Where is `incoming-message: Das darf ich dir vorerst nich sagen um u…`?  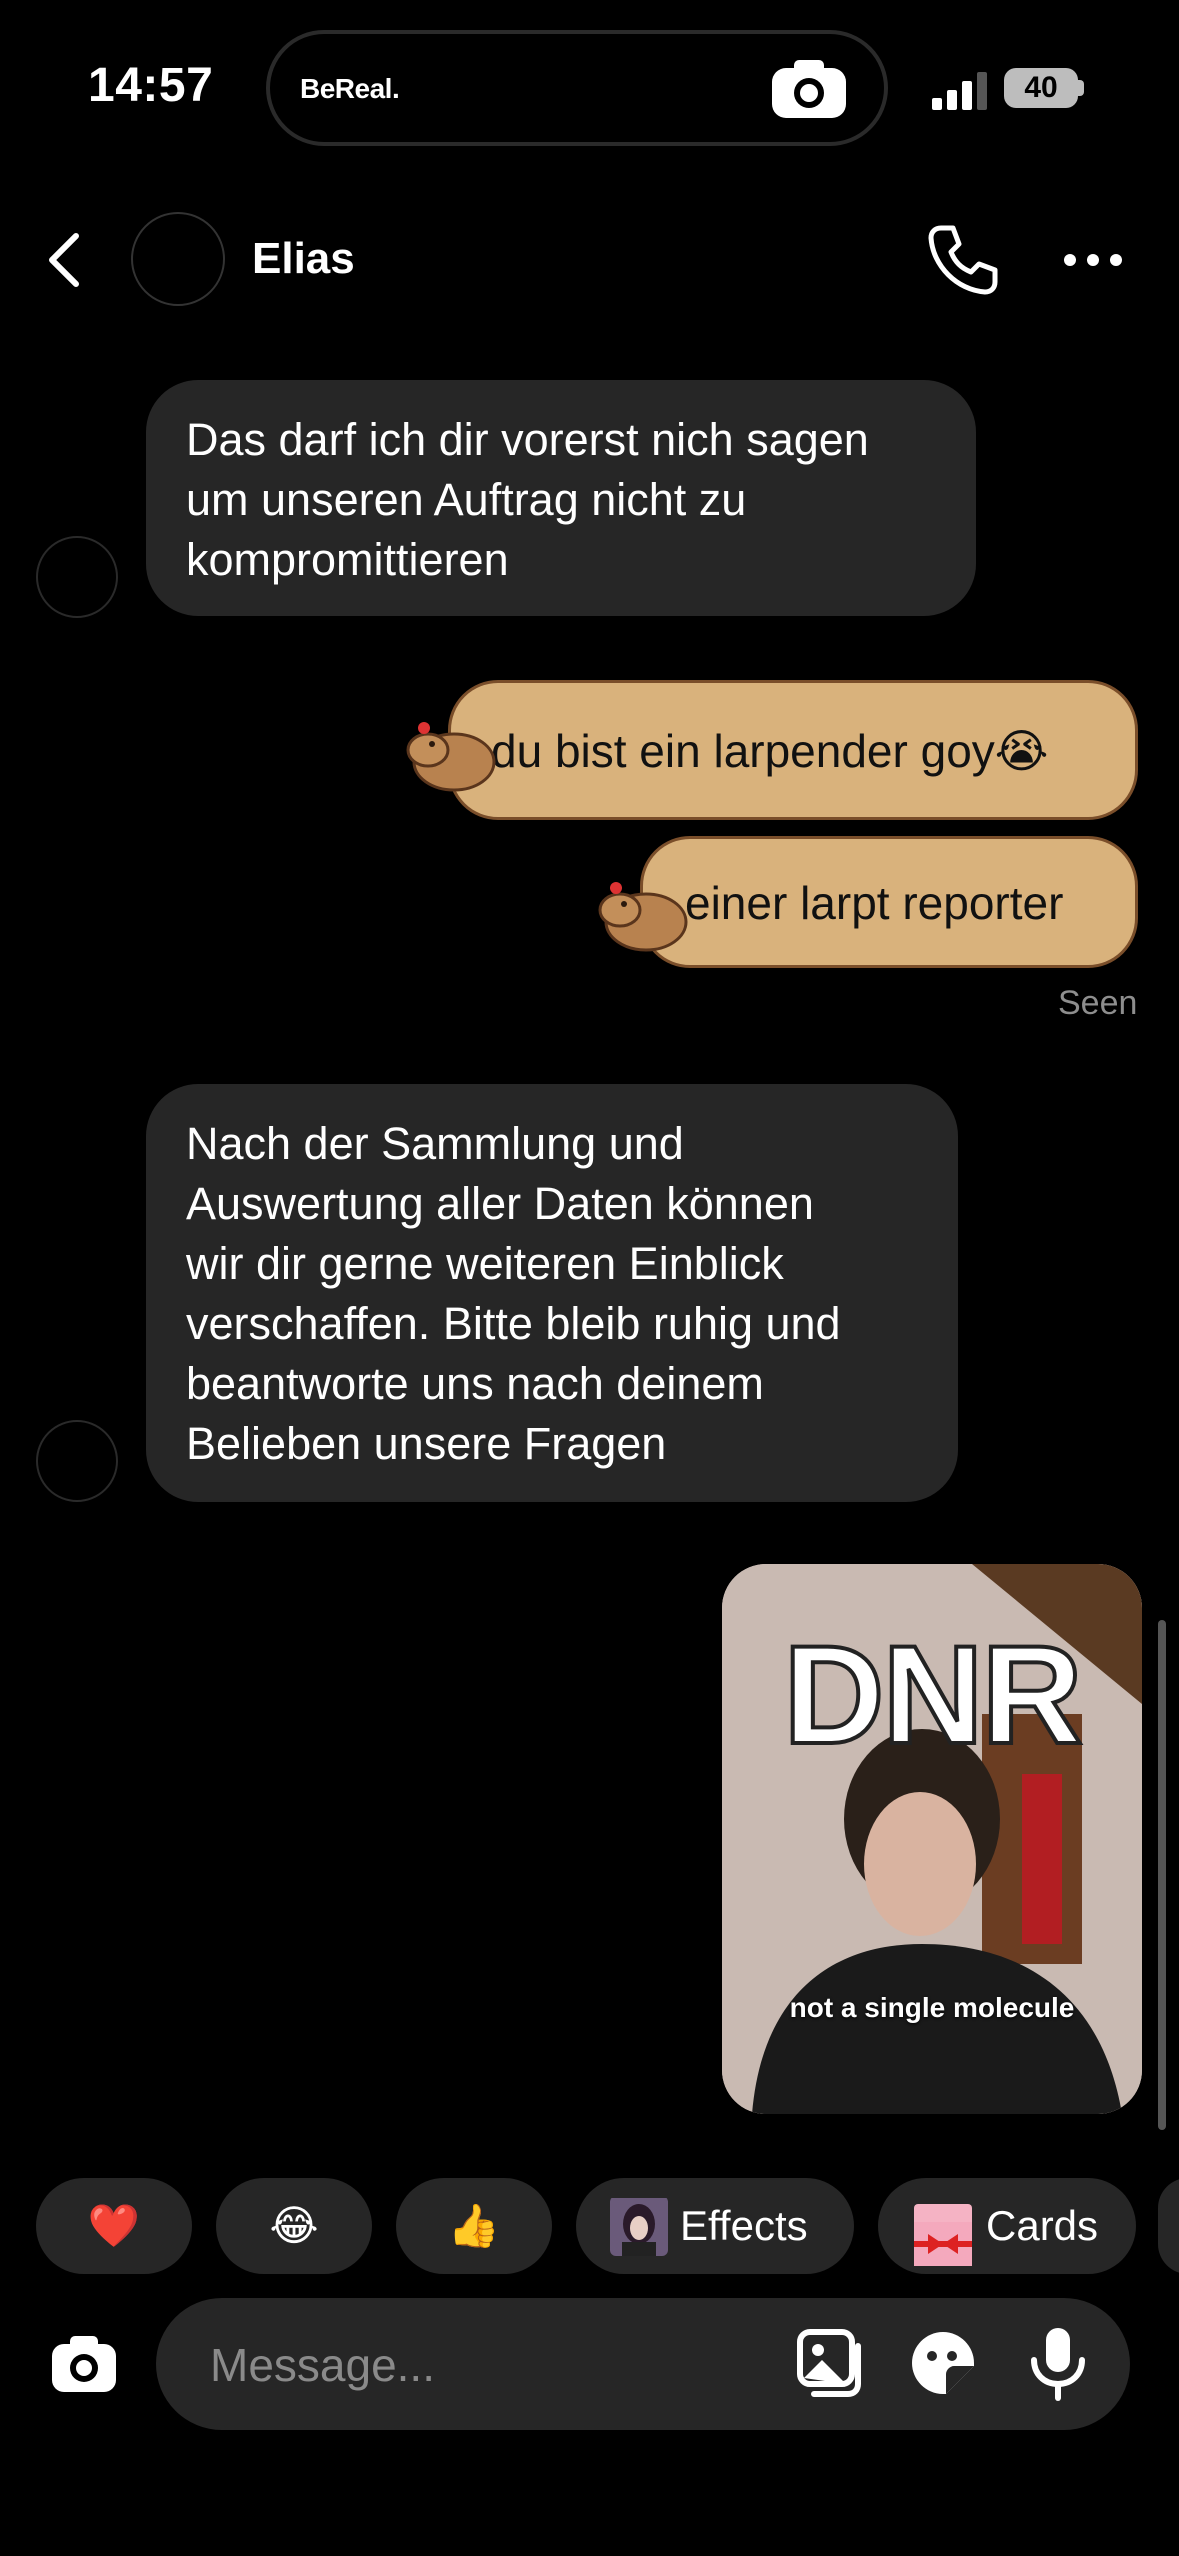 incoming-message: Das darf ich dir vorerst nich sagen um u… is located at coordinates (561, 498).